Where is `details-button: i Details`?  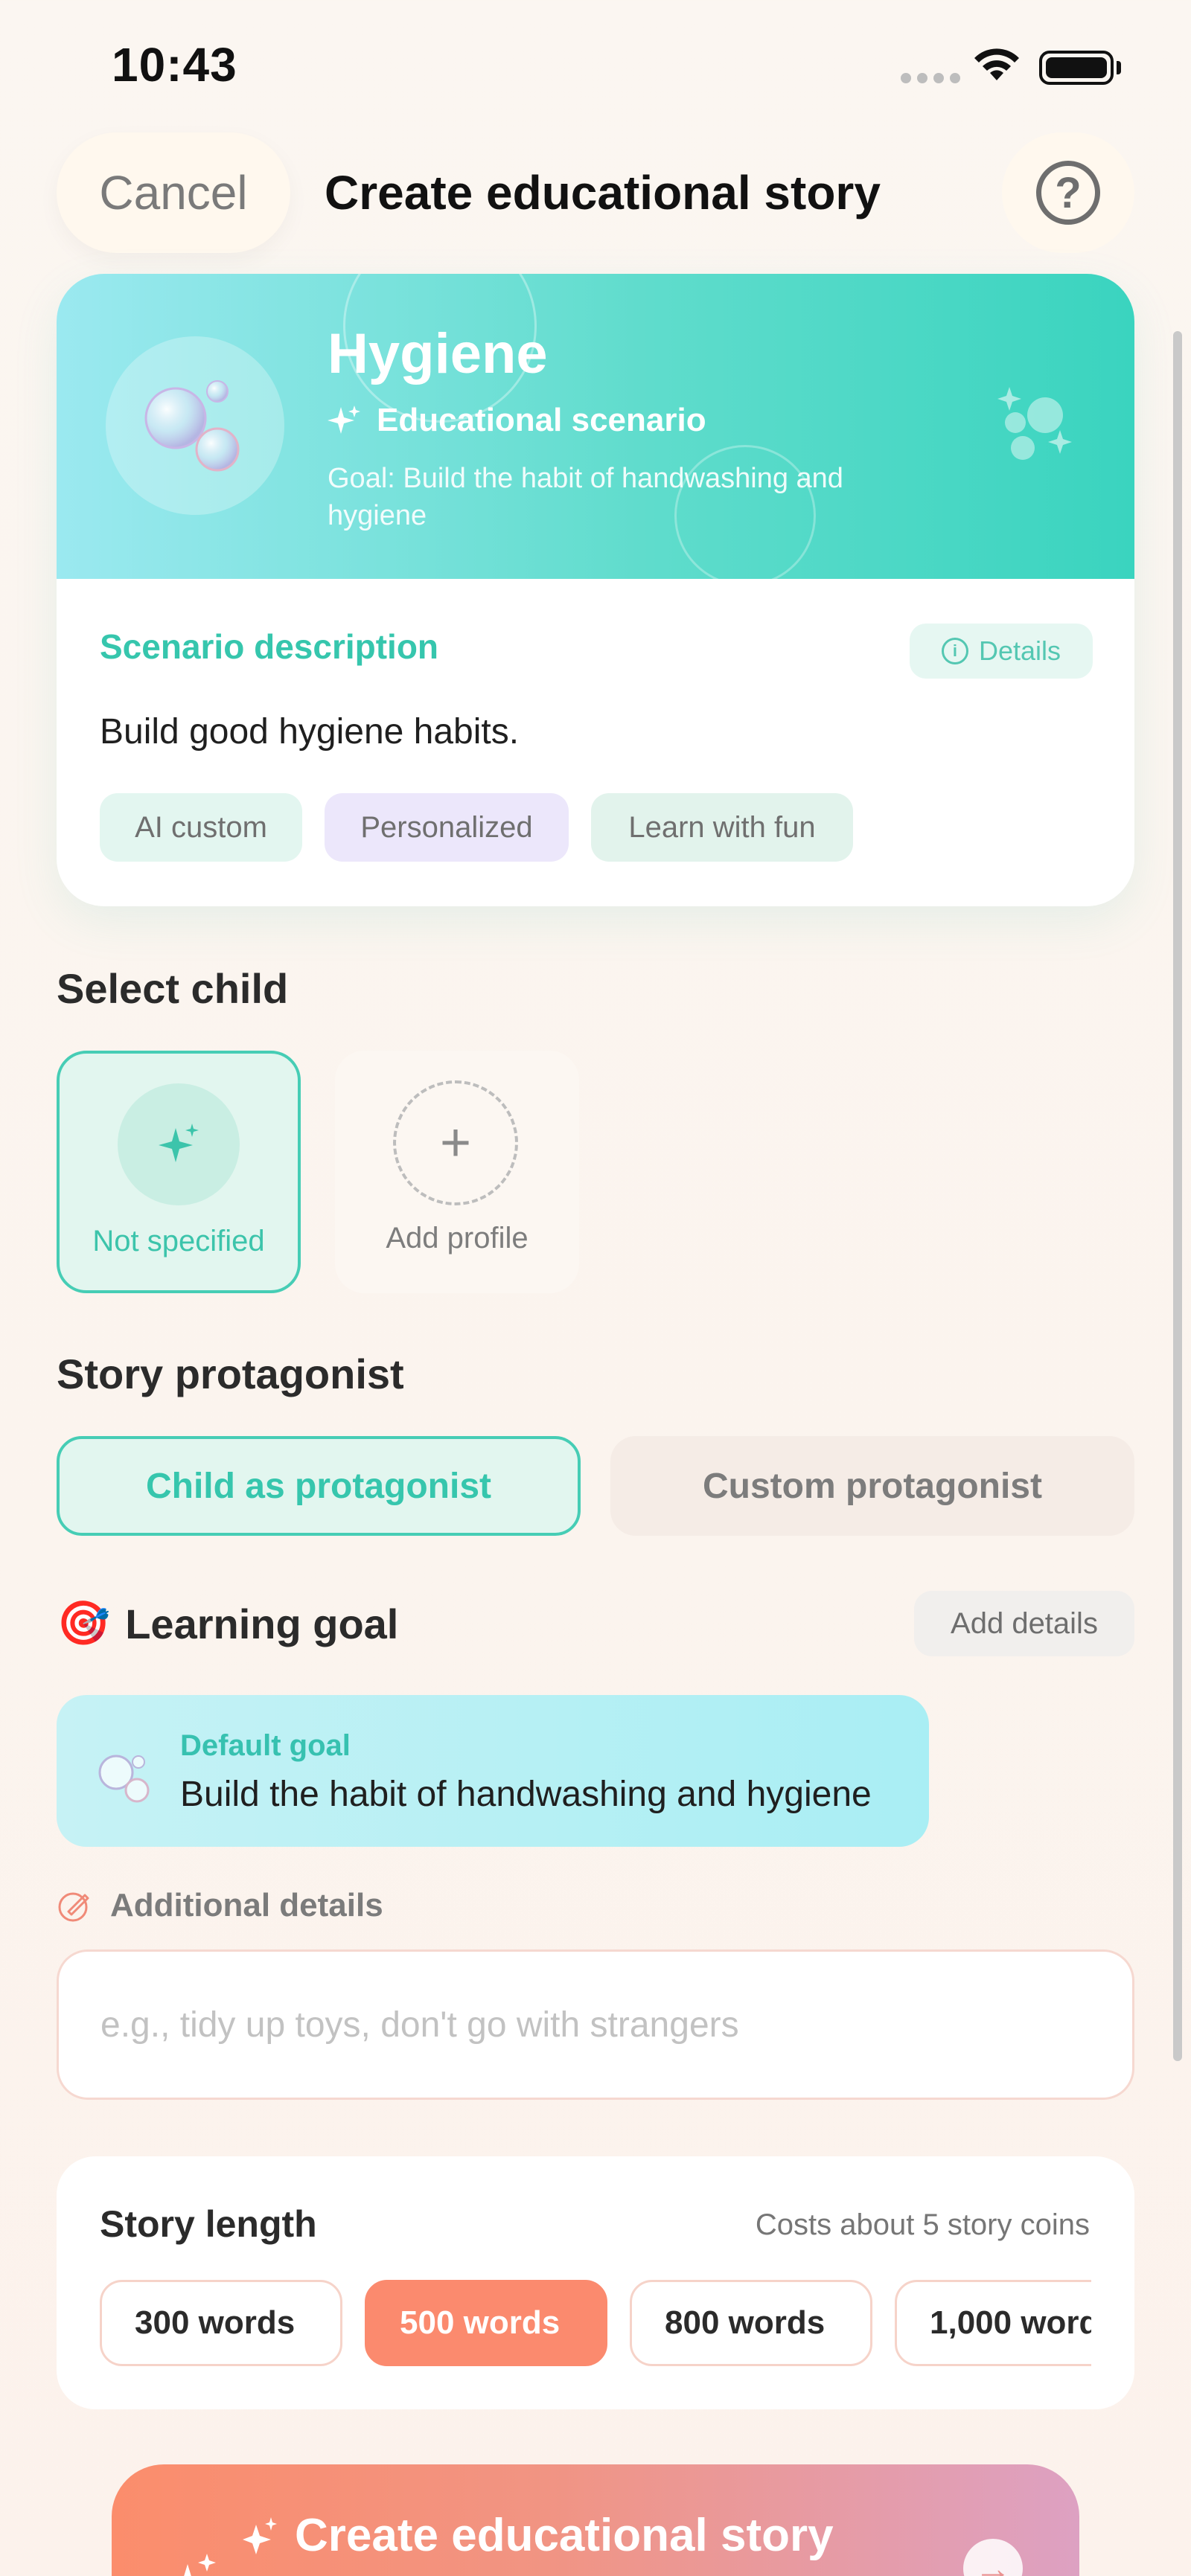
details-button: i Details is located at coordinates (1001, 651).